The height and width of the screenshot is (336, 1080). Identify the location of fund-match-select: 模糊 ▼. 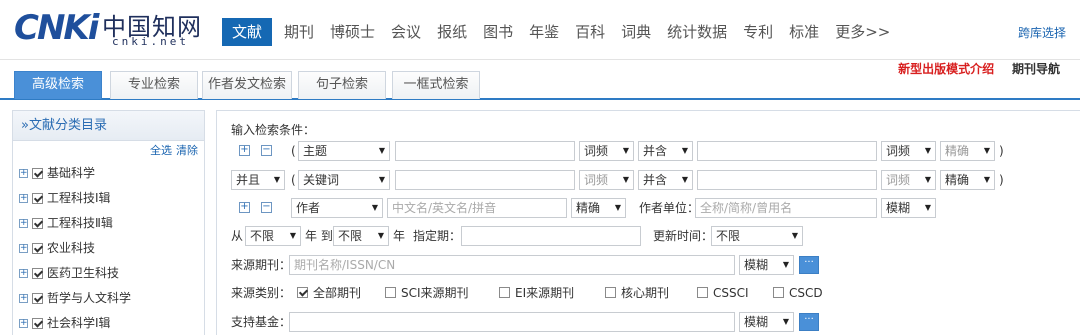
(766, 322).